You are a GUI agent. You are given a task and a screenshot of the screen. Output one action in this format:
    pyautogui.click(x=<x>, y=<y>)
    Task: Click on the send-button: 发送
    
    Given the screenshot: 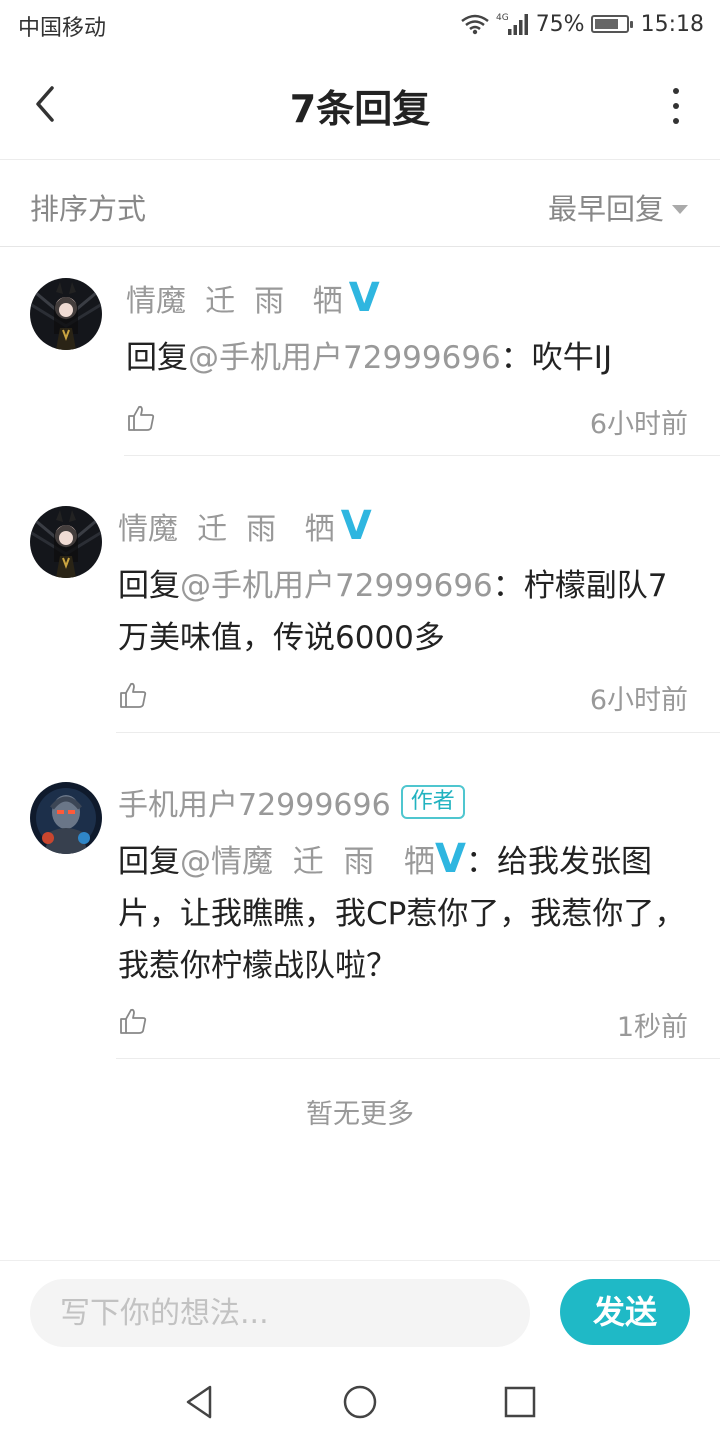 What is the action you would take?
    pyautogui.click(x=625, y=1312)
    